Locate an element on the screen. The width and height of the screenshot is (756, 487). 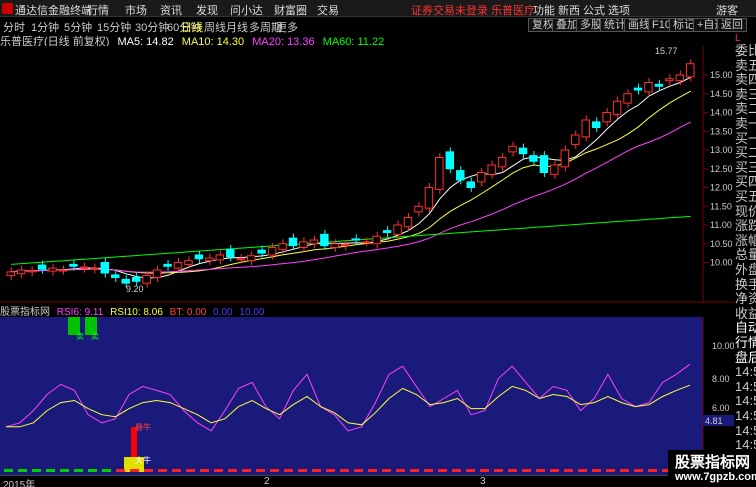
quote-panel-label: 委比 is located at coordinates (745, 50).